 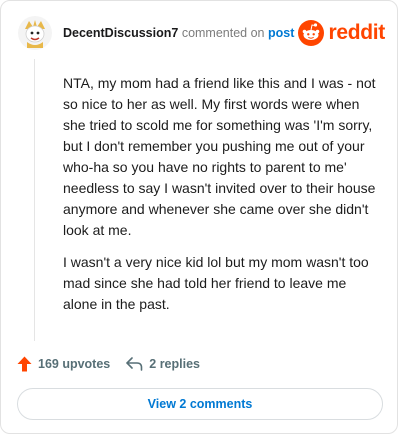 I want to click on comment-actions: 169 upvotes 2 replies, so click(x=108, y=364).